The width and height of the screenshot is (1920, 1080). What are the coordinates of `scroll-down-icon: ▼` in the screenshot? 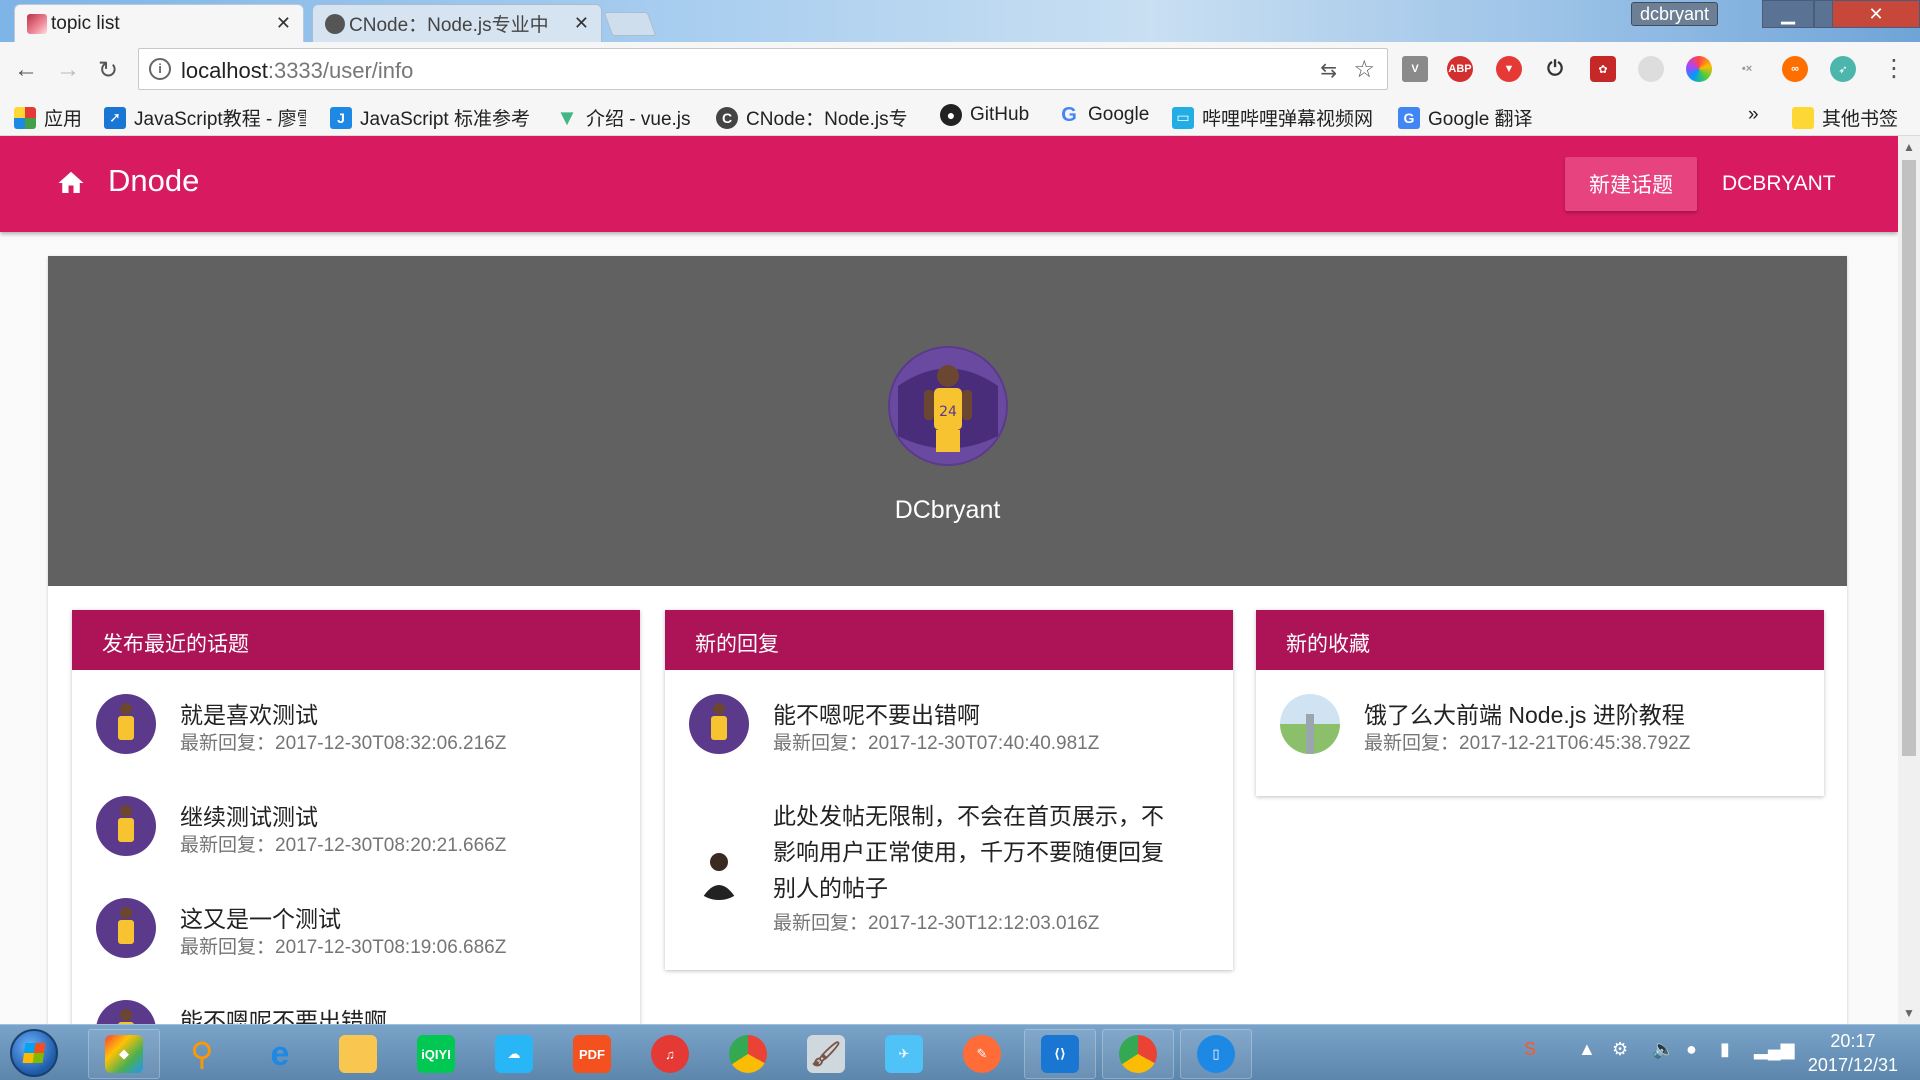 It's located at (1909, 1013).